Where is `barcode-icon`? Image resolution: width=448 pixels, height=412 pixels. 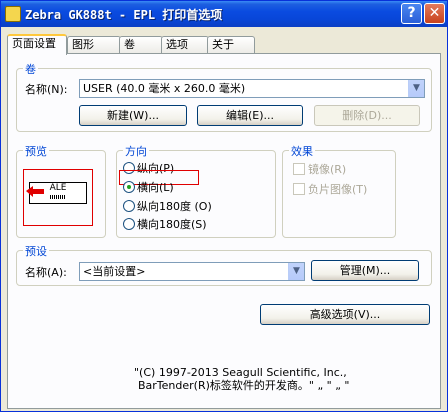
barcode-icon is located at coordinates (58, 197).